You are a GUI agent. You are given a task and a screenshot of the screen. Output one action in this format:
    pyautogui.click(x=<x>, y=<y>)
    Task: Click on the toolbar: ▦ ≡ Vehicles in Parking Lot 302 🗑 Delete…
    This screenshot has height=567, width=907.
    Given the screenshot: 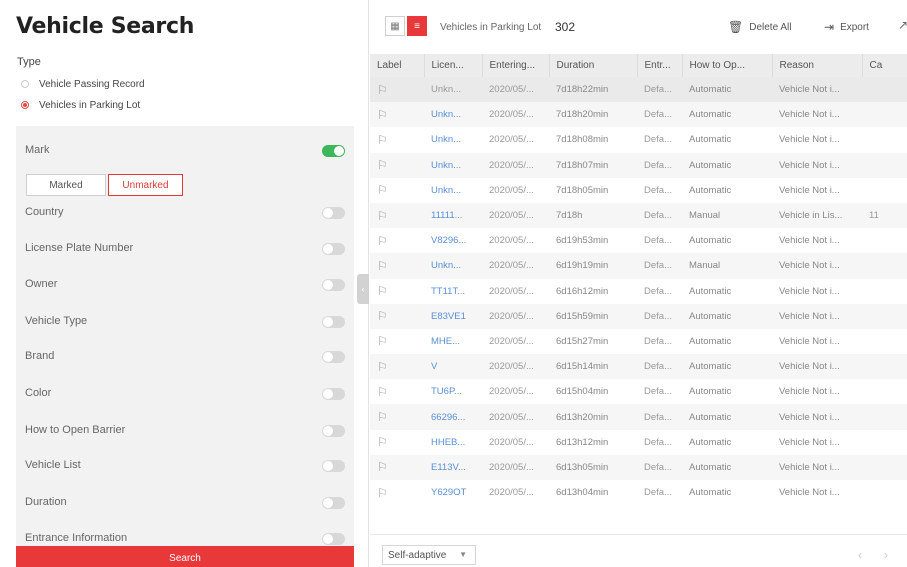 What is the action you would take?
    pyautogui.click(x=638, y=28)
    